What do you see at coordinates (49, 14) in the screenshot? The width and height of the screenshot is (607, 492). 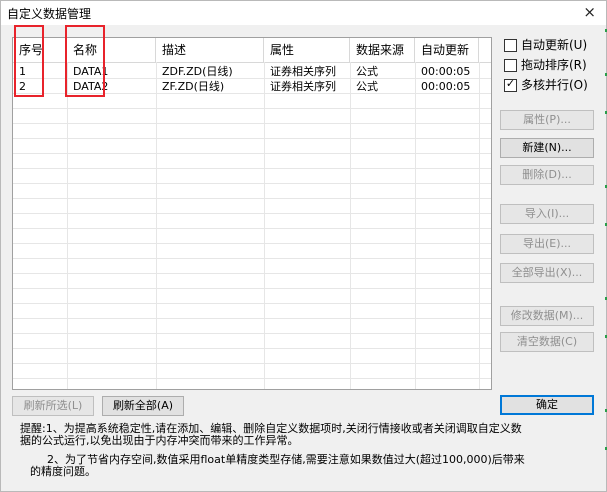 I see `window-title: 自定义数据管理` at bounding box center [49, 14].